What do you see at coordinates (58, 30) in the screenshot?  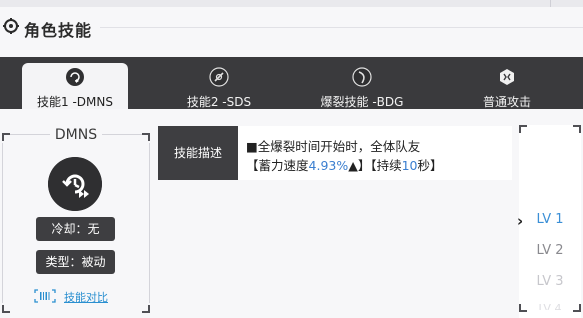 I see `page-title: 角色技能` at bounding box center [58, 30].